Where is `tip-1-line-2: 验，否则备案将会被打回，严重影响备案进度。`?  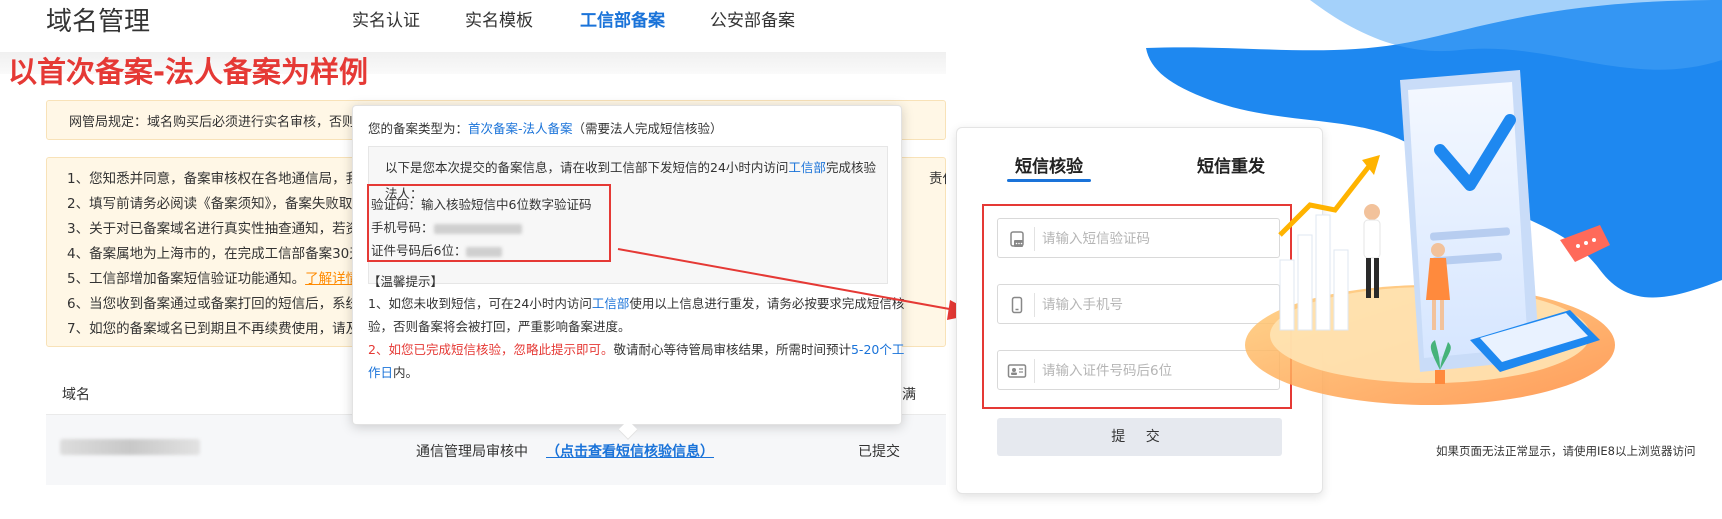 tip-1-line-2: 验，否则备案将会被打回，严重影响备案进度。 is located at coordinates (499, 326).